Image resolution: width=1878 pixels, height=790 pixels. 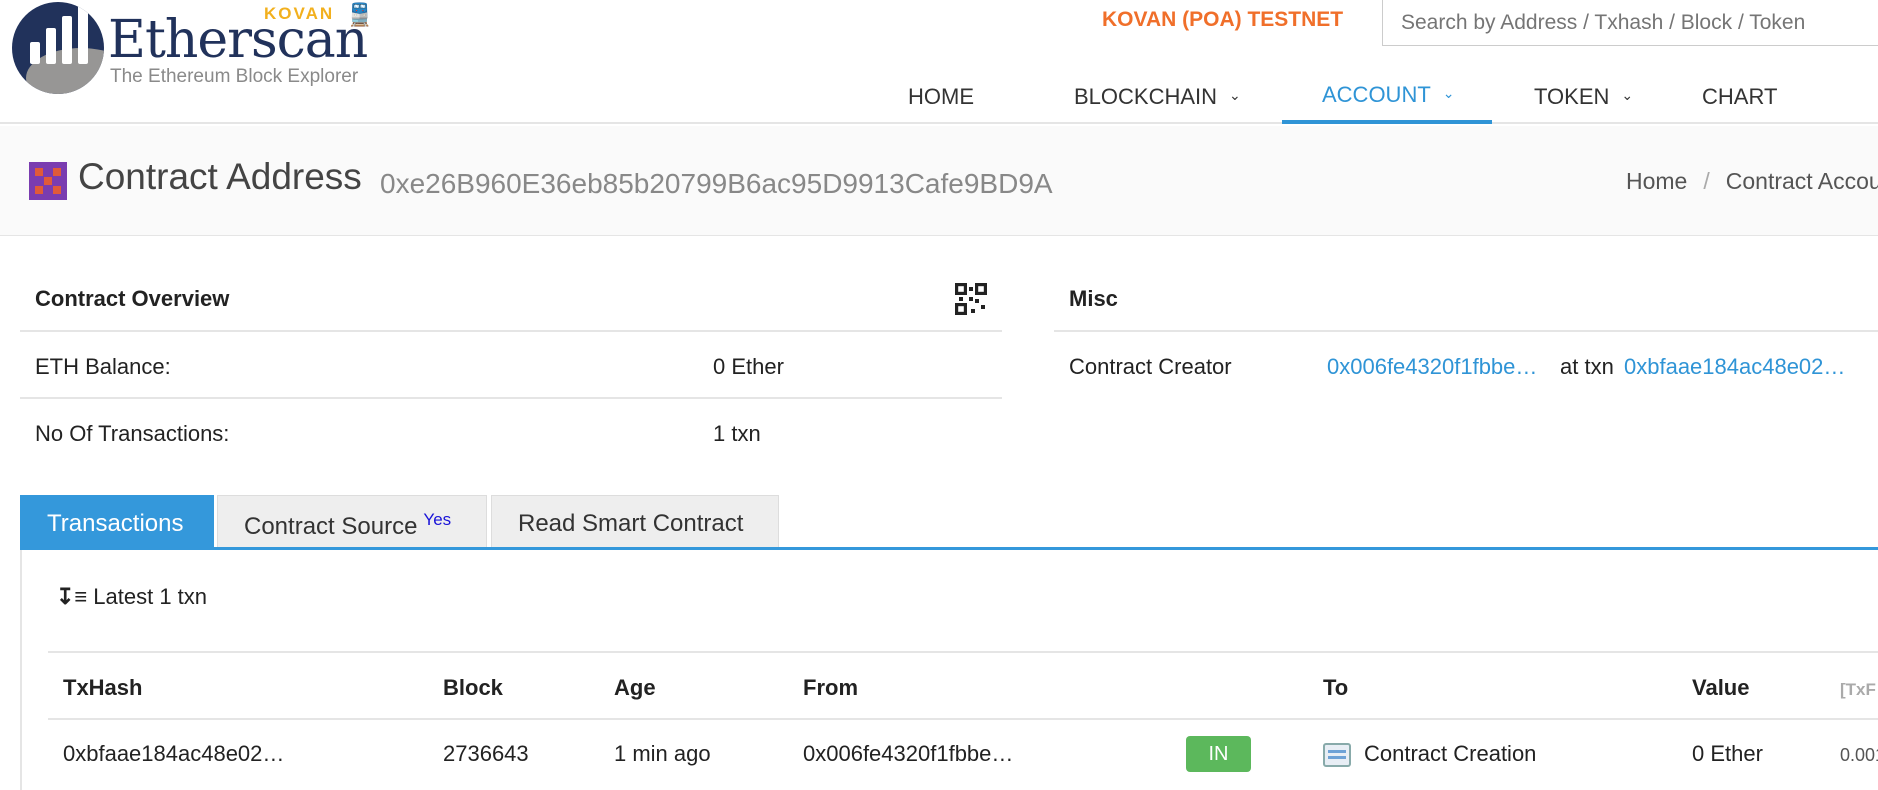 I want to click on nav-chart: CHART, so click(x=1739, y=97).